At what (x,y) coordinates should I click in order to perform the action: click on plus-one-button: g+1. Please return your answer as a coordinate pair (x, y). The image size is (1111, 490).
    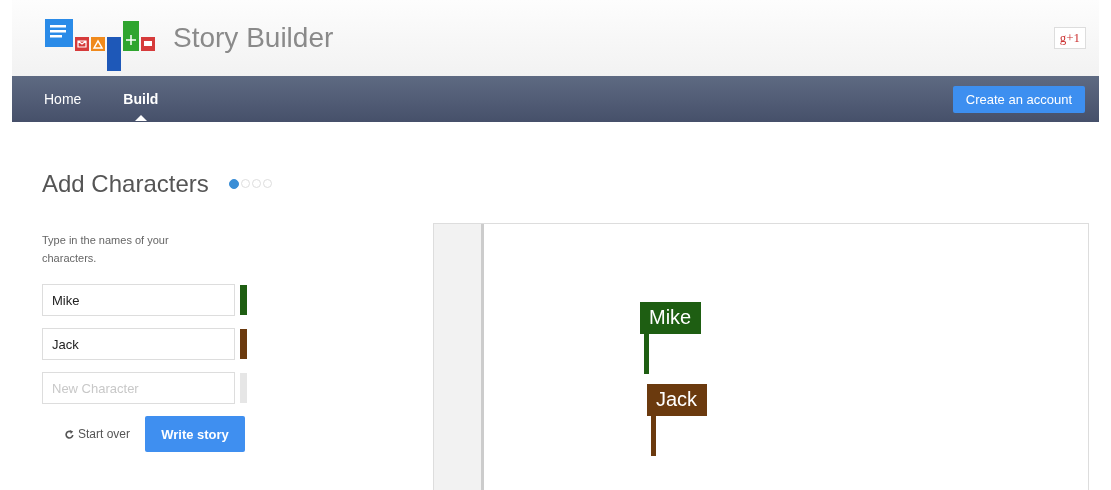
    Looking at the image, I should click on (1069, 38).